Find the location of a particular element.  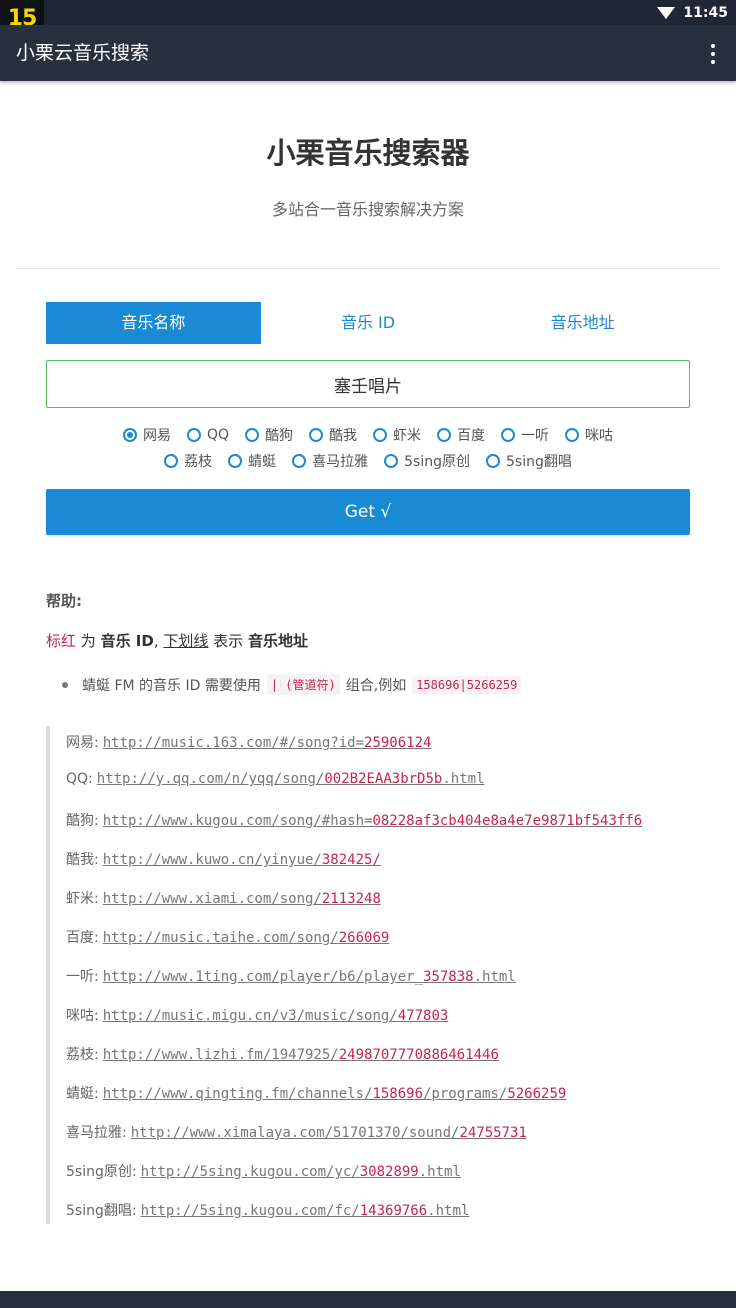

source-radio-1ting: 一听 is located at coordinates (525, 435).